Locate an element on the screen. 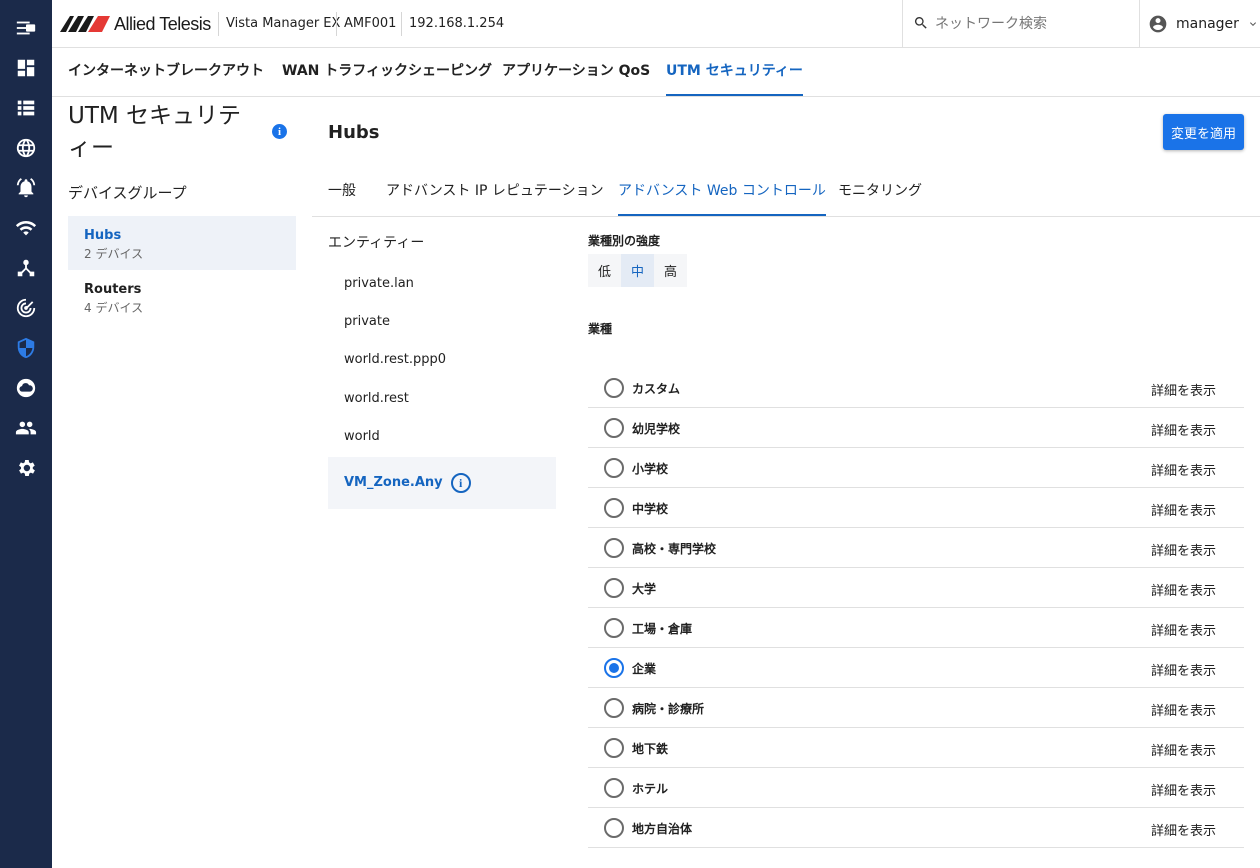 The image size is (1260, 868). tab-ip-reputation: アドバンスト IP レピュテーション is located at coordinates (495, 192).